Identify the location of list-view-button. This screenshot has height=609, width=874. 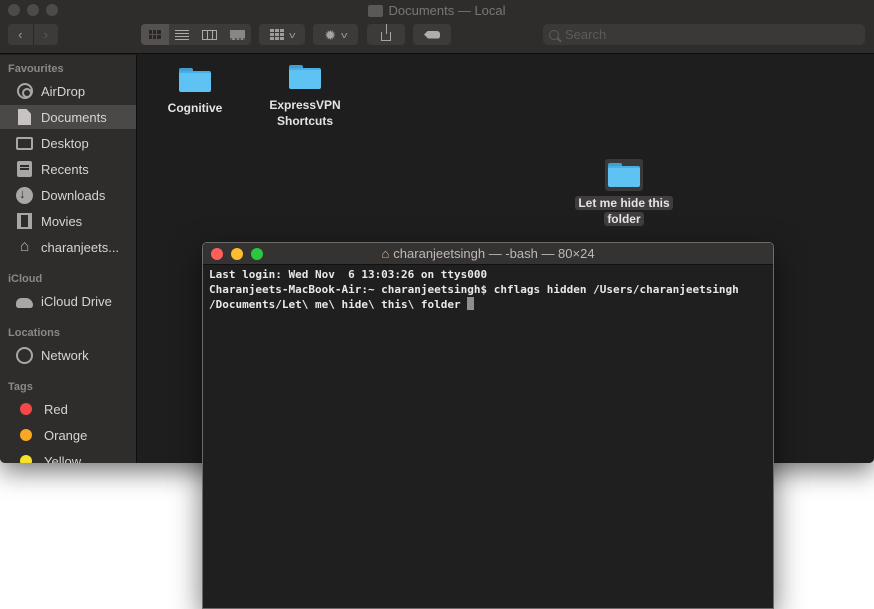
(183, 34).